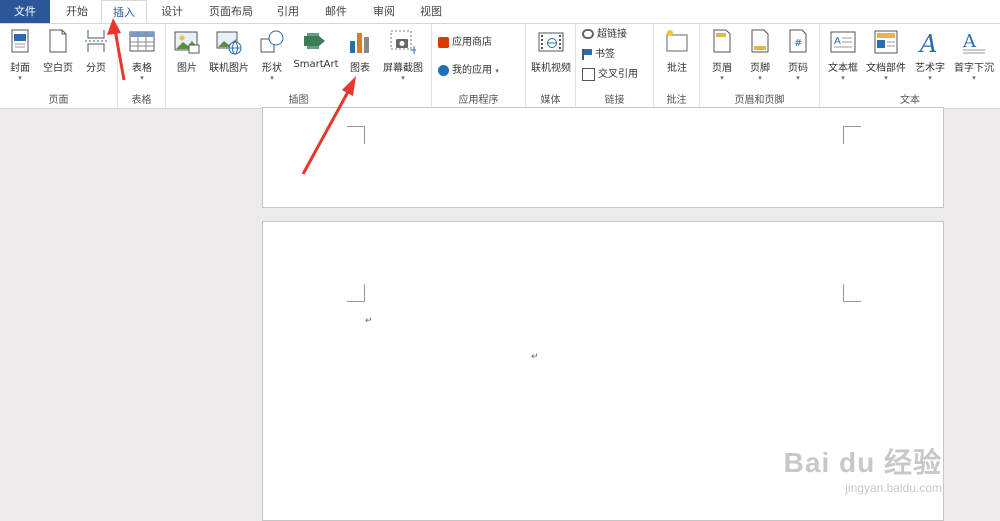  I want to click on shapes-button: 形状 ▾, so click(272, 54).